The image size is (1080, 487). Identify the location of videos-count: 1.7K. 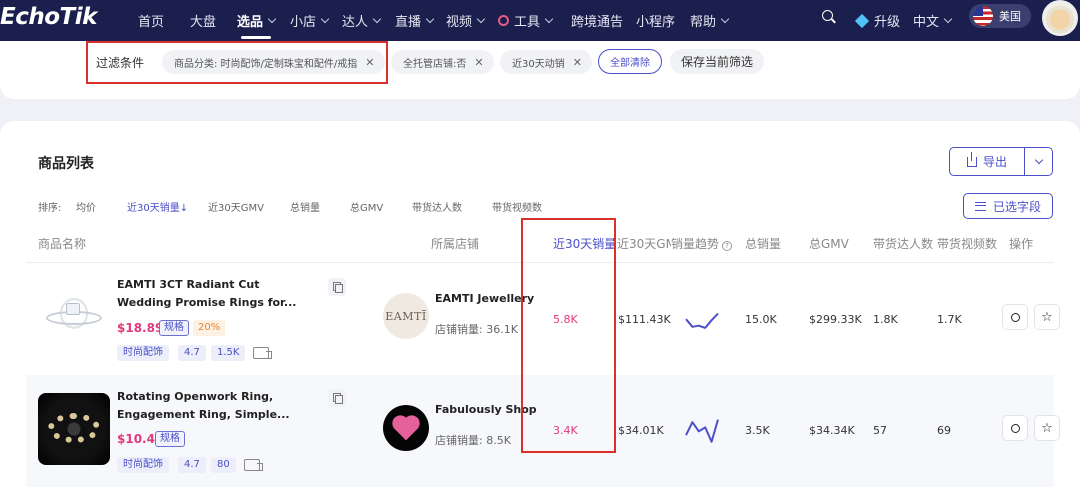
(949, 319).